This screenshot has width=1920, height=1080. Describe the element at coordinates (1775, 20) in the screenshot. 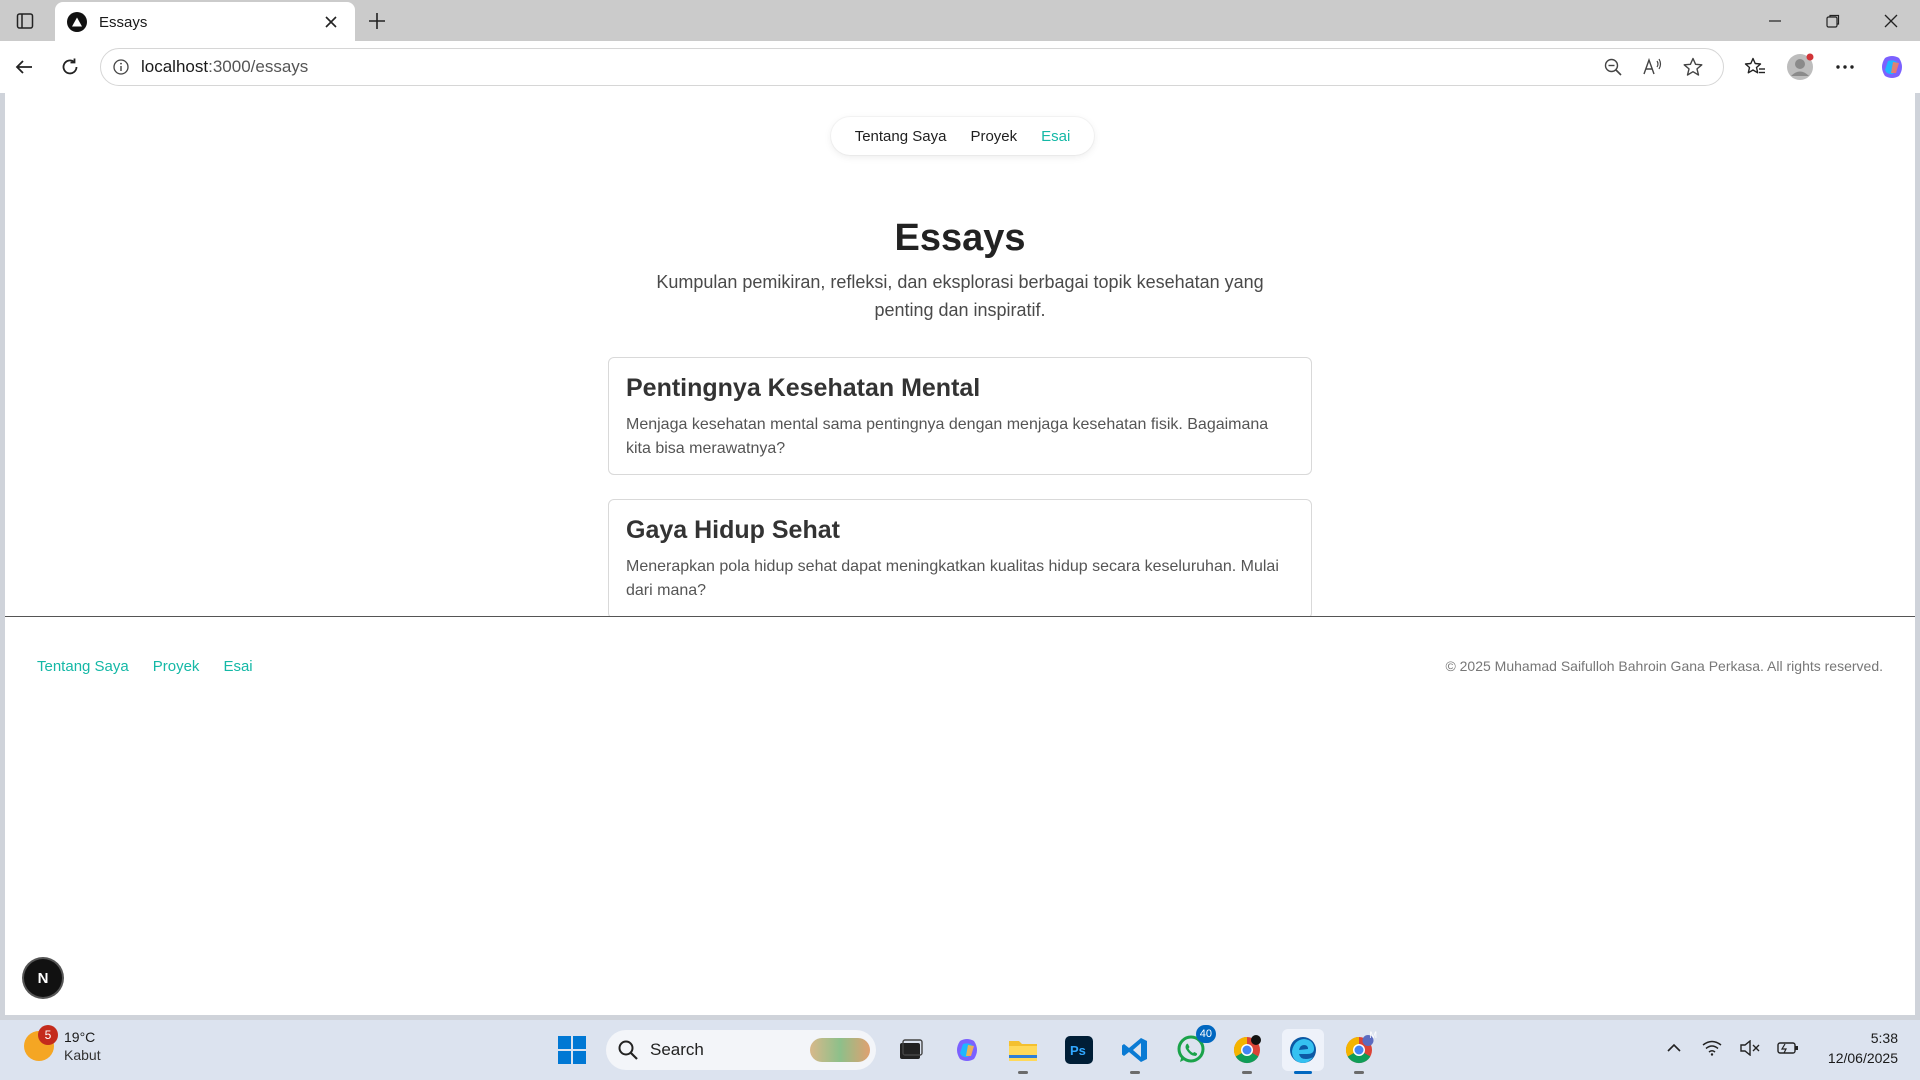

I see `minimize-icon` at that location.